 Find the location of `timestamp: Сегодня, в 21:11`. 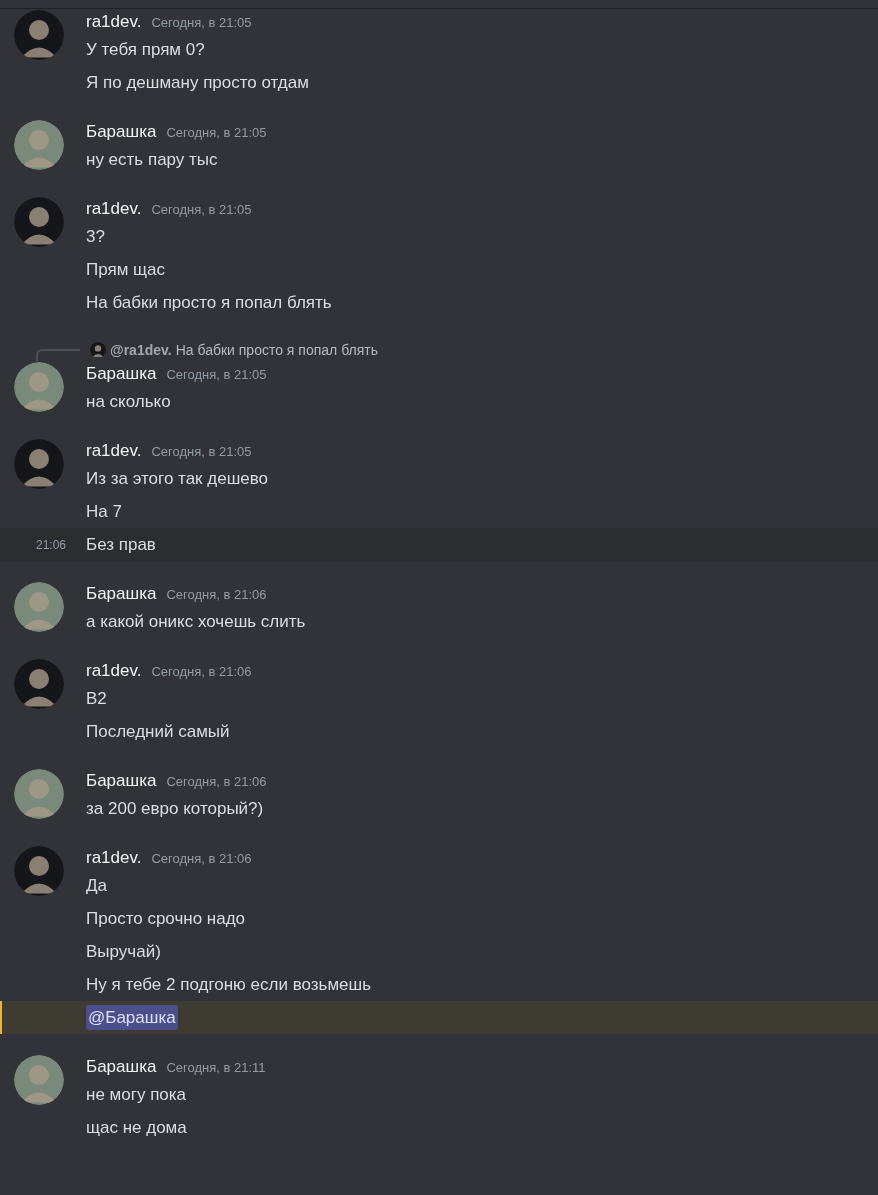

timestamp: Сегодня, в 21:11 is located at coordinates (216, 1068).